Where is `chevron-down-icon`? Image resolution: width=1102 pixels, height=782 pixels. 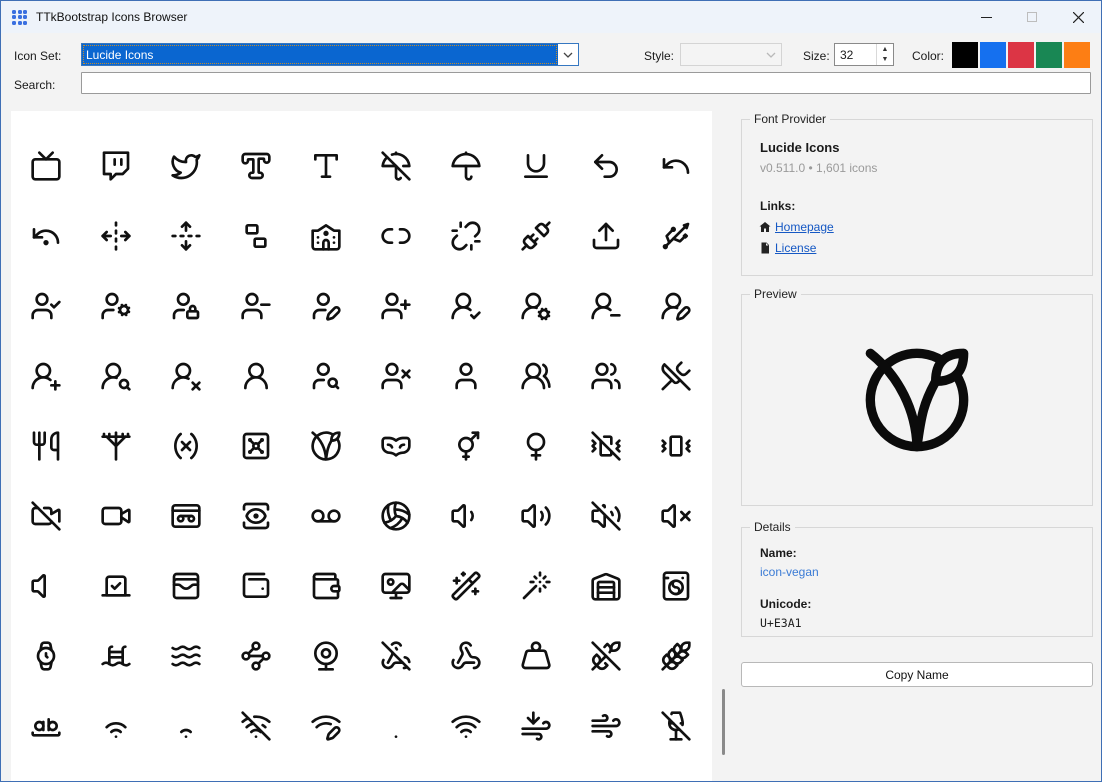
chevron-down-icon is located at coordinates (568, 54).